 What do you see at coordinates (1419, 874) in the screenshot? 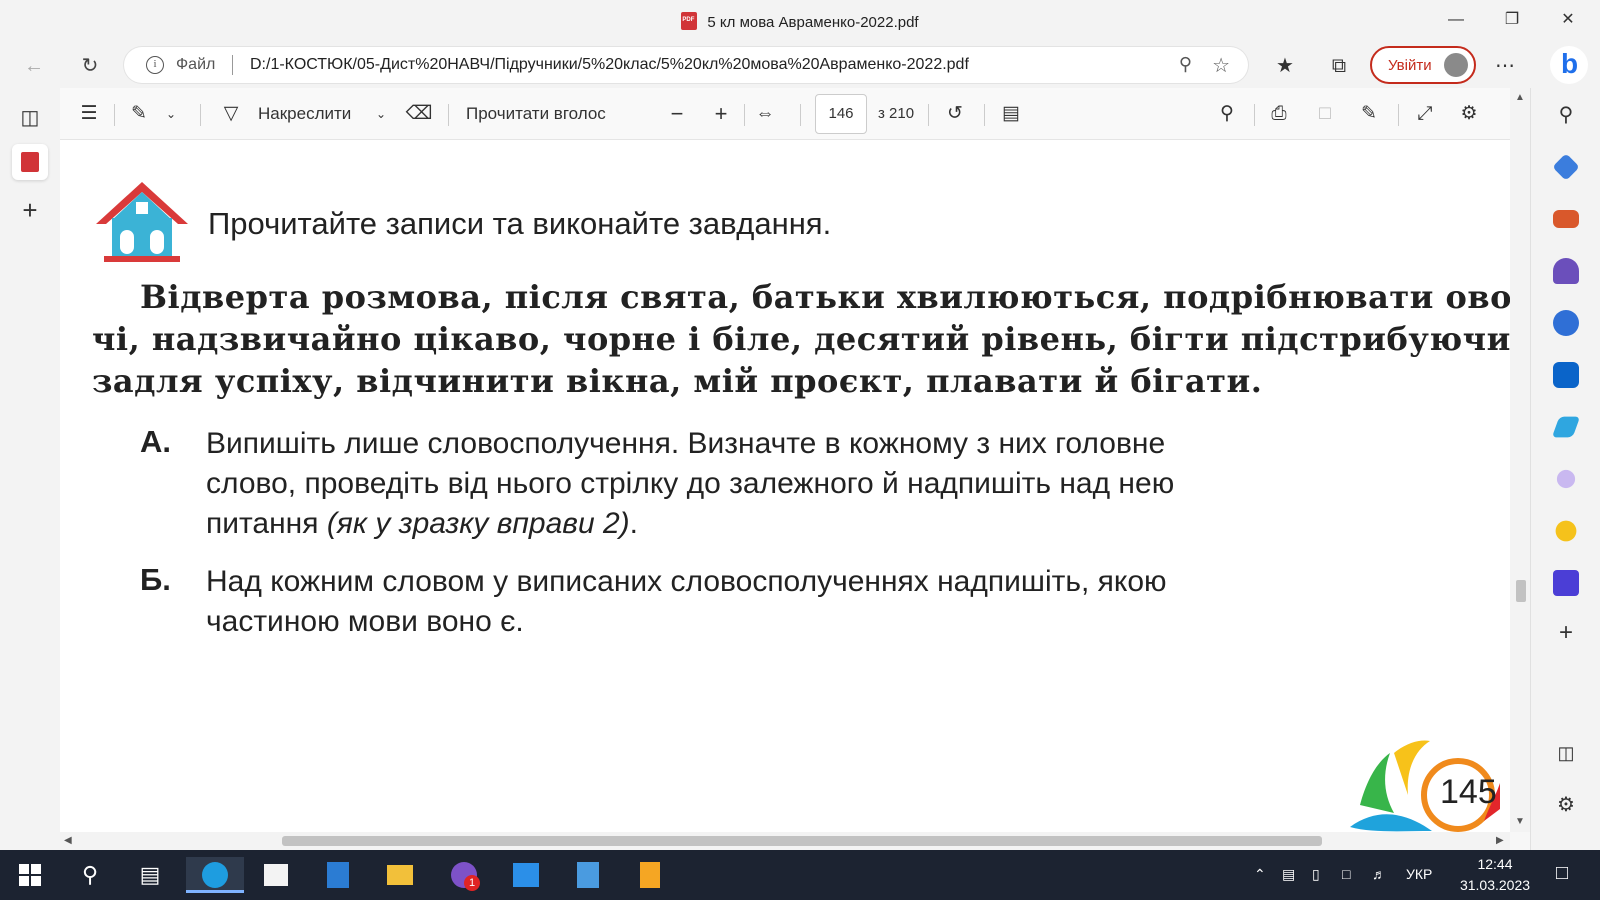
I see `language-indicator: УКР` at bounding box center [1419, 874].